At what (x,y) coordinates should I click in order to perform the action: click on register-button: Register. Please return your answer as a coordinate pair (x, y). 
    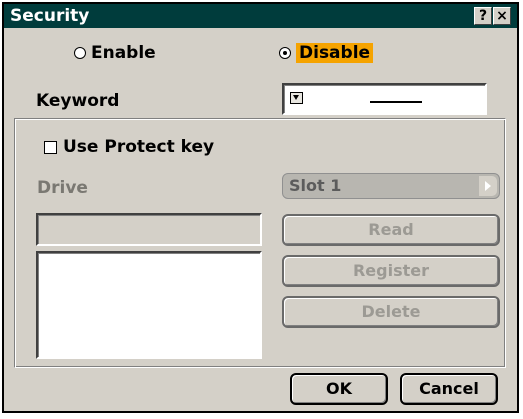
    Looking at the image, I should click on (391, 271).